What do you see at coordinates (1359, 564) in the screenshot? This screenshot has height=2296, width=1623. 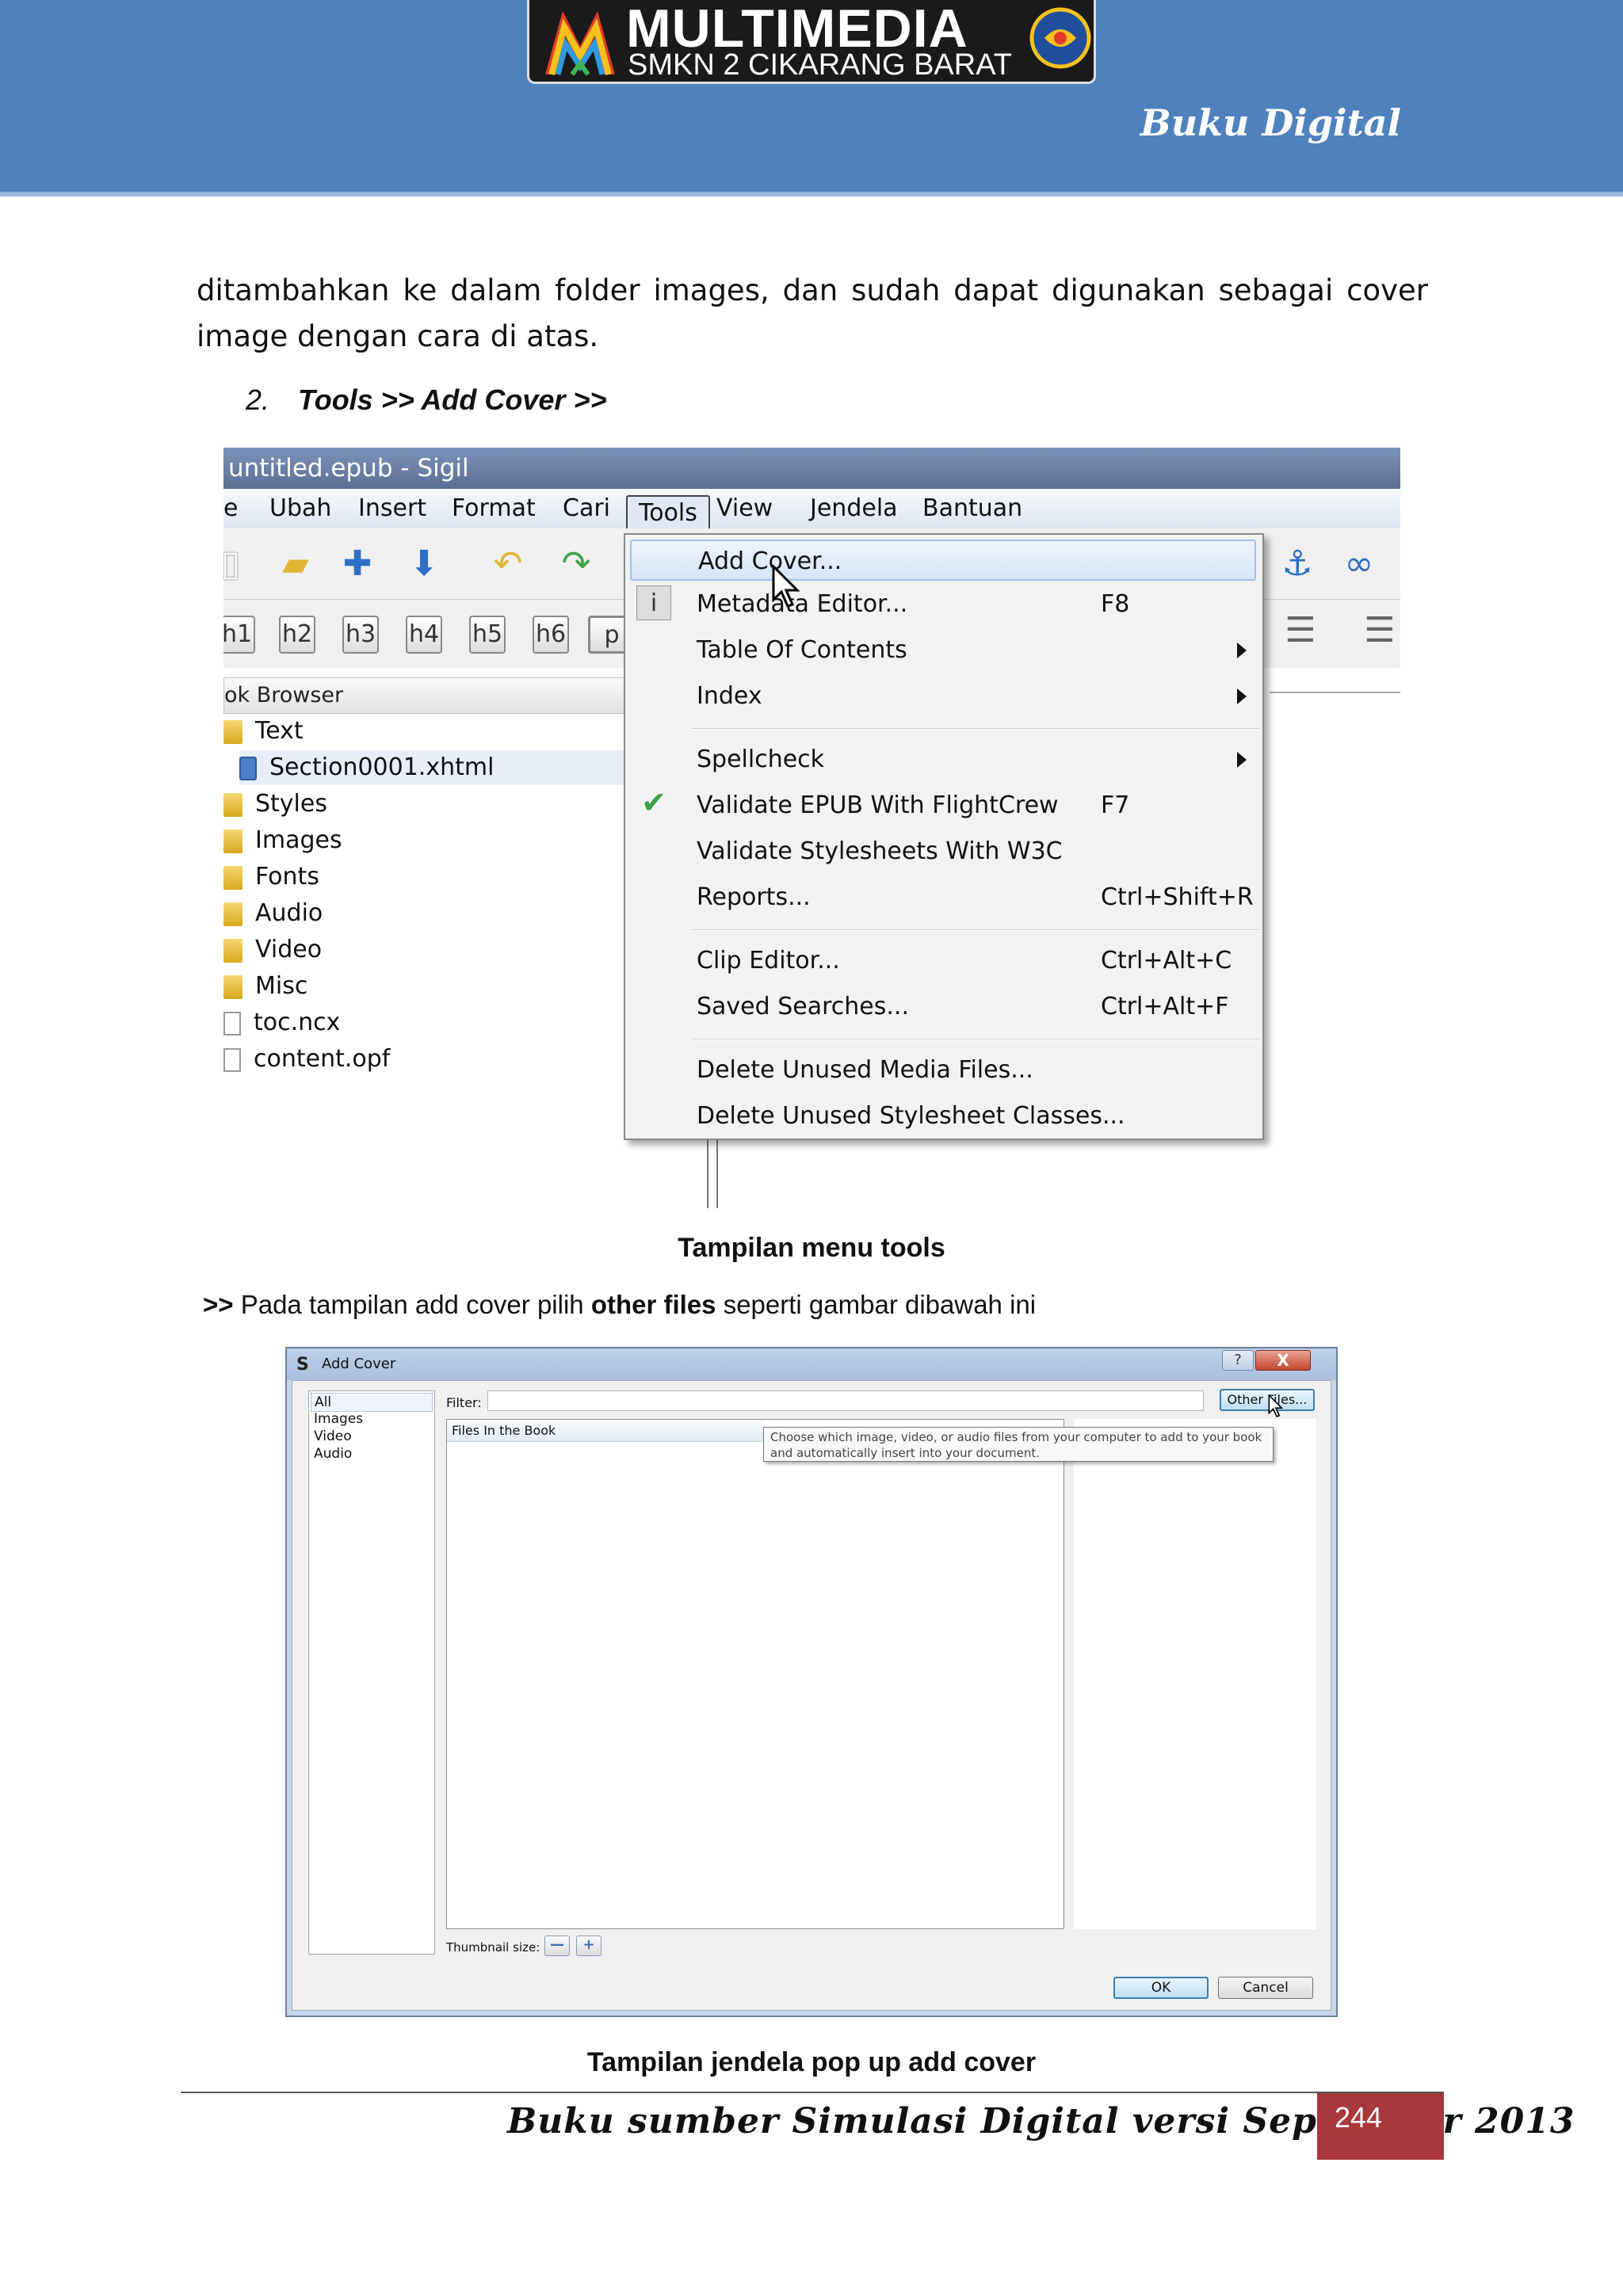 I see `link-icon: ∞` at bounding box center [1359, 564].